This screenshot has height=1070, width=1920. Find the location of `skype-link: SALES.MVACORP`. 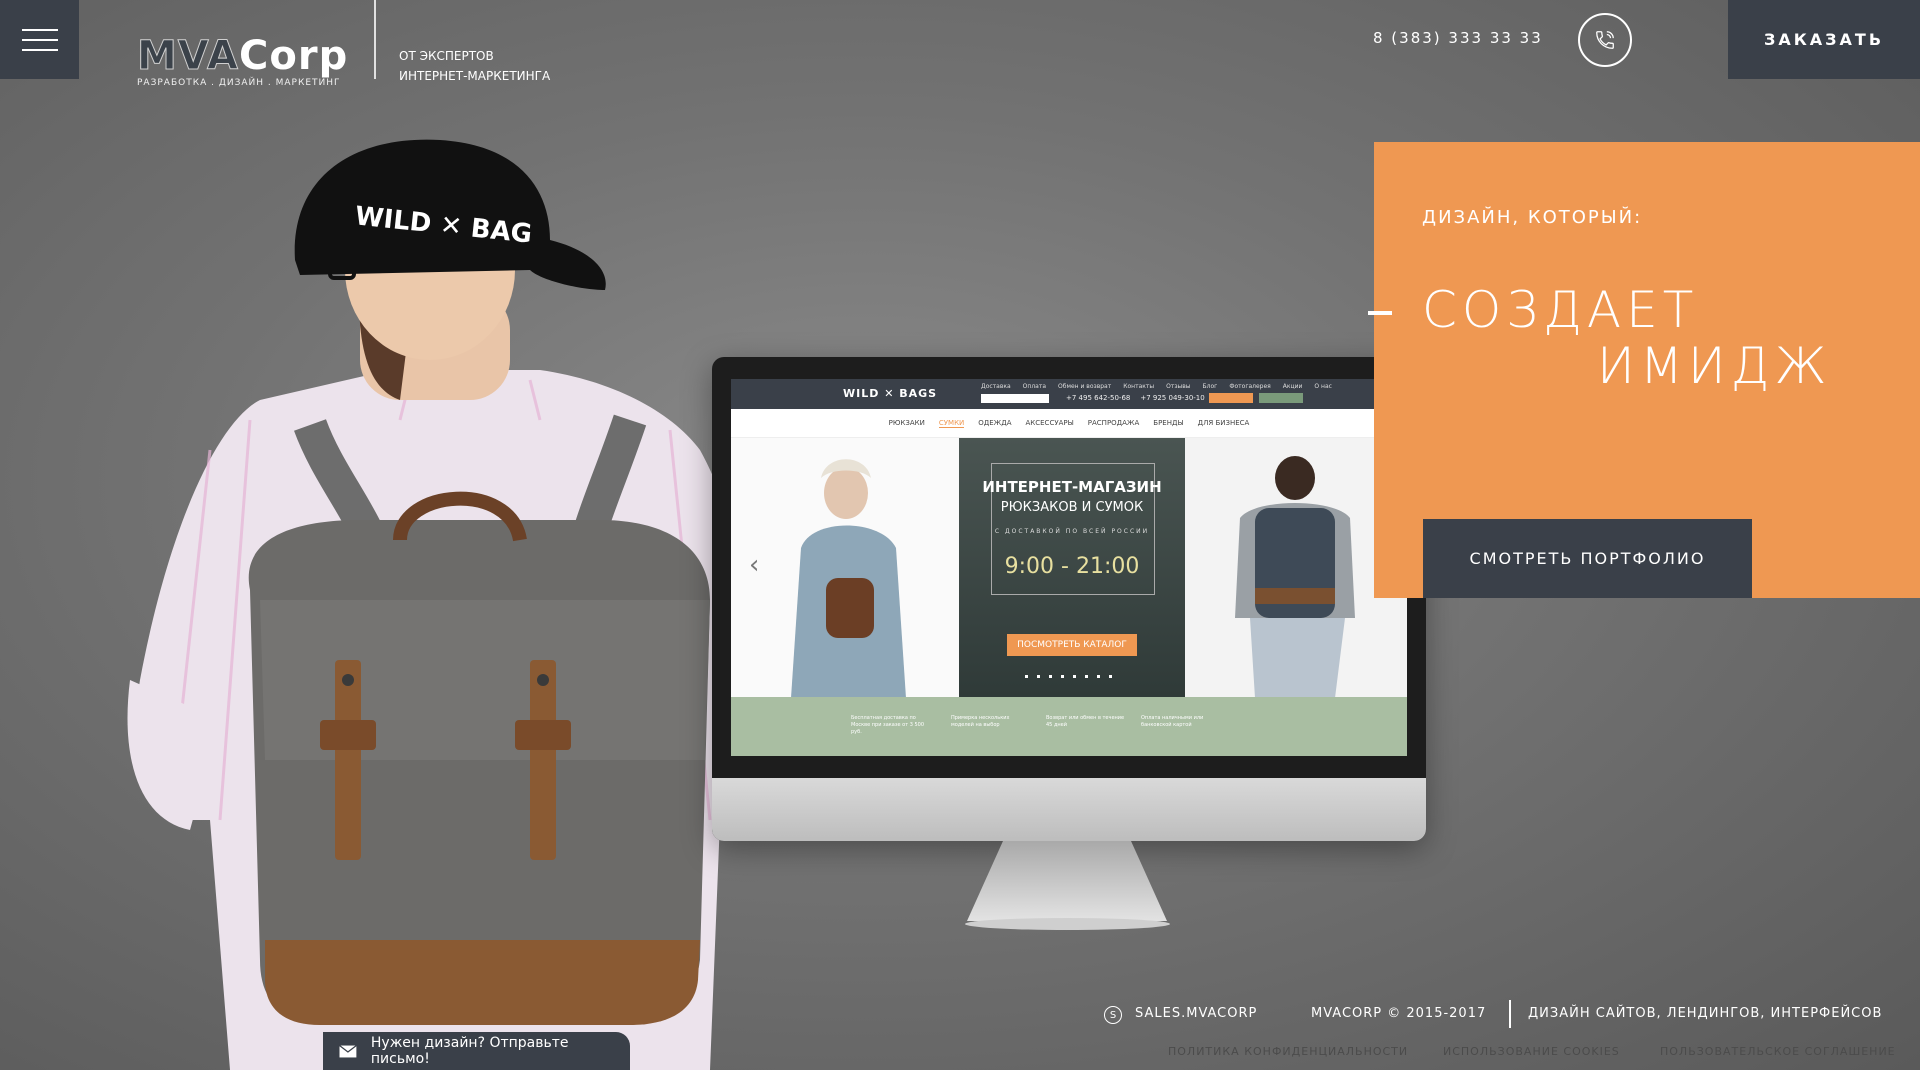

skype-link: SALES.MVACORP is located at coordinates (1196, 1013).